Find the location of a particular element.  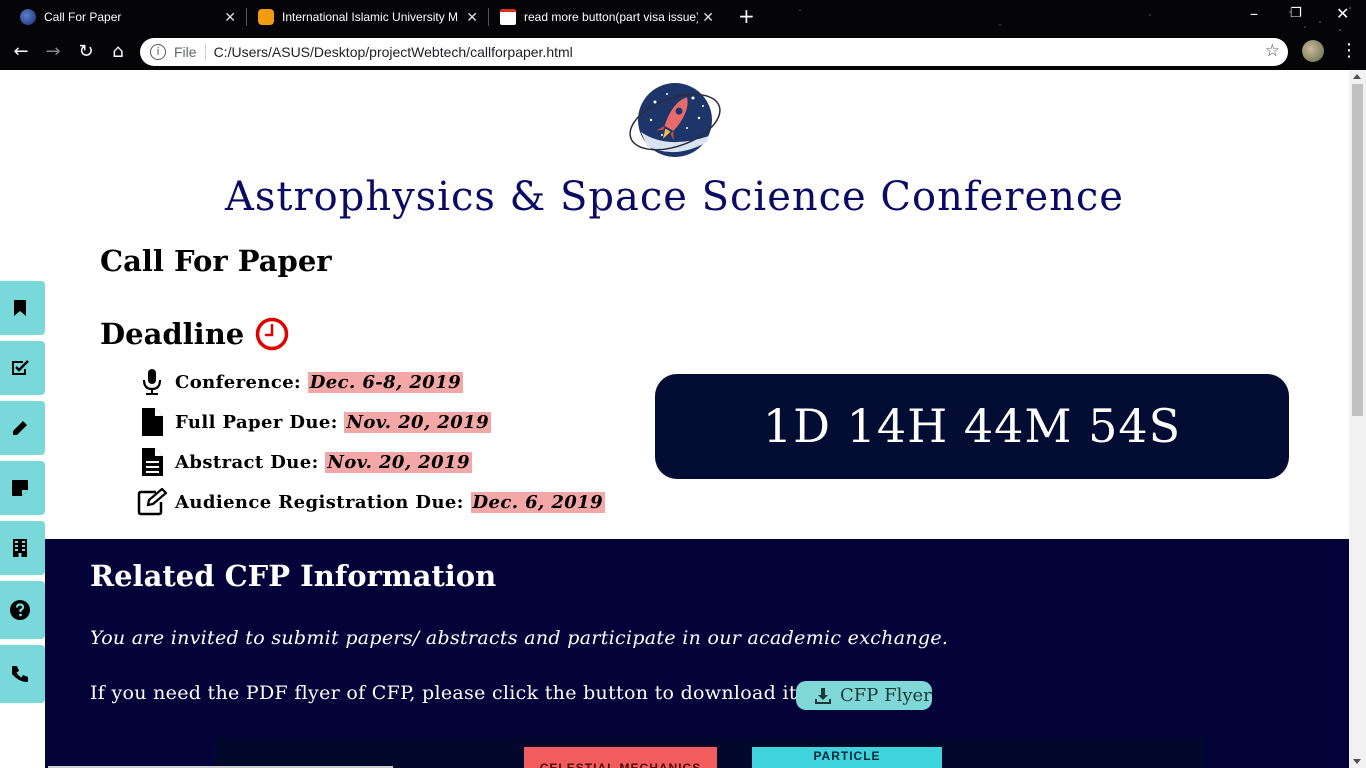

download-icon is located at coordinates (823, 695).